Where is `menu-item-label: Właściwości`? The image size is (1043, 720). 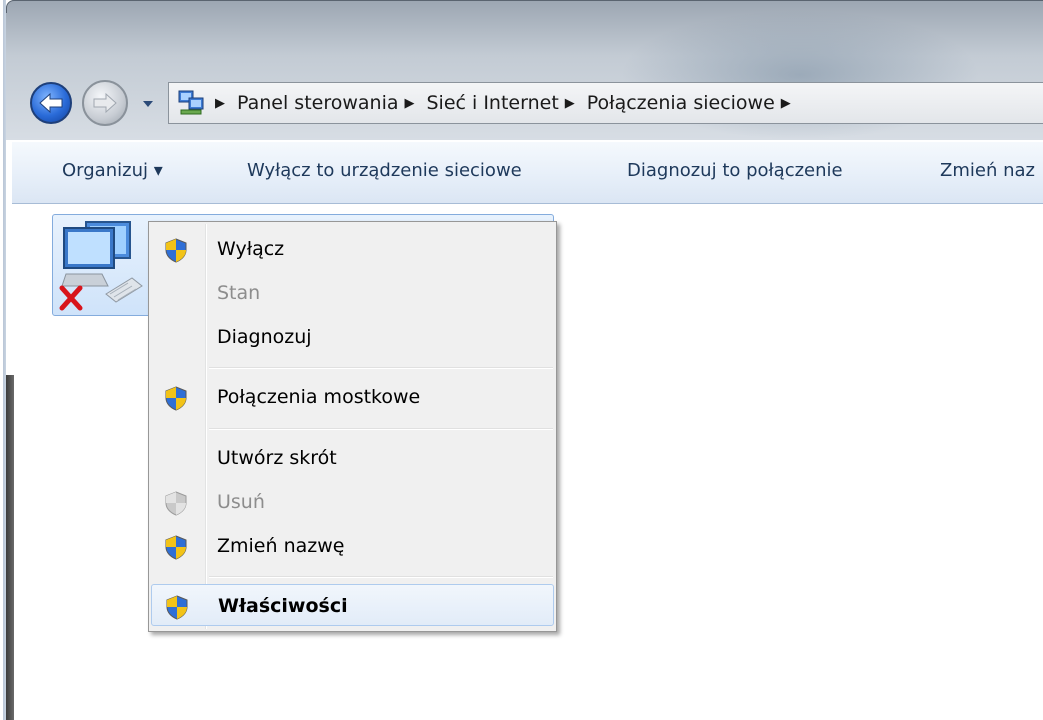 menu-item-label: Właściwości is located at coordinates (283, 606).